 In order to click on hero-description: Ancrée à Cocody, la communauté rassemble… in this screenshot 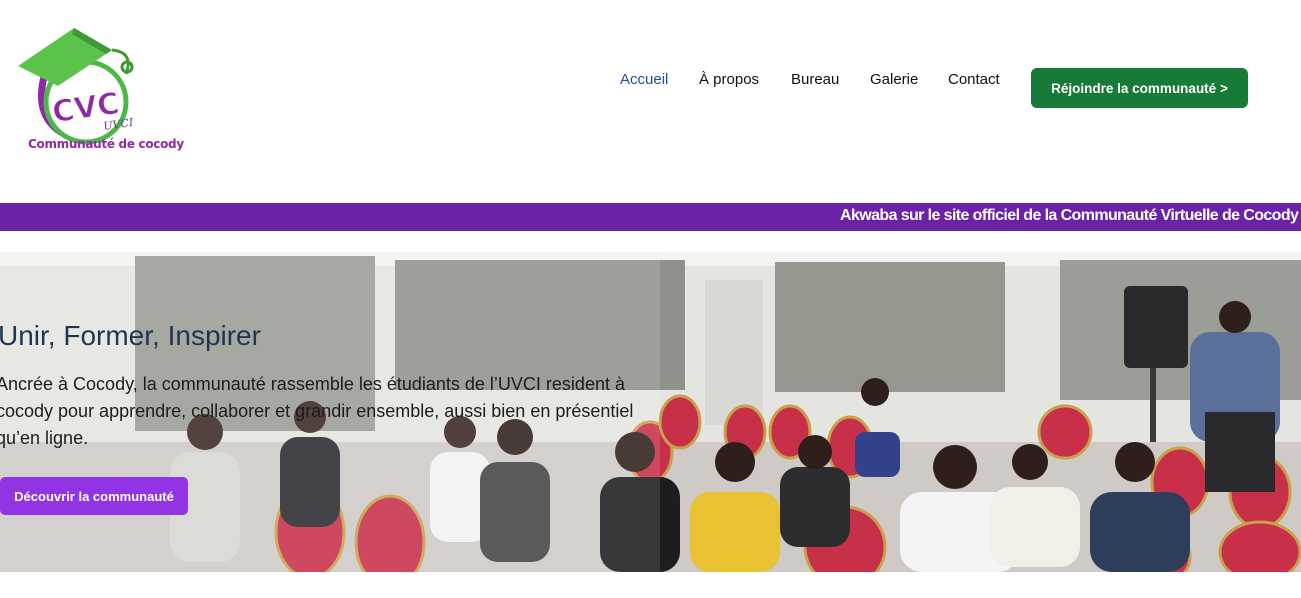, I will do `click(317, 411)`.